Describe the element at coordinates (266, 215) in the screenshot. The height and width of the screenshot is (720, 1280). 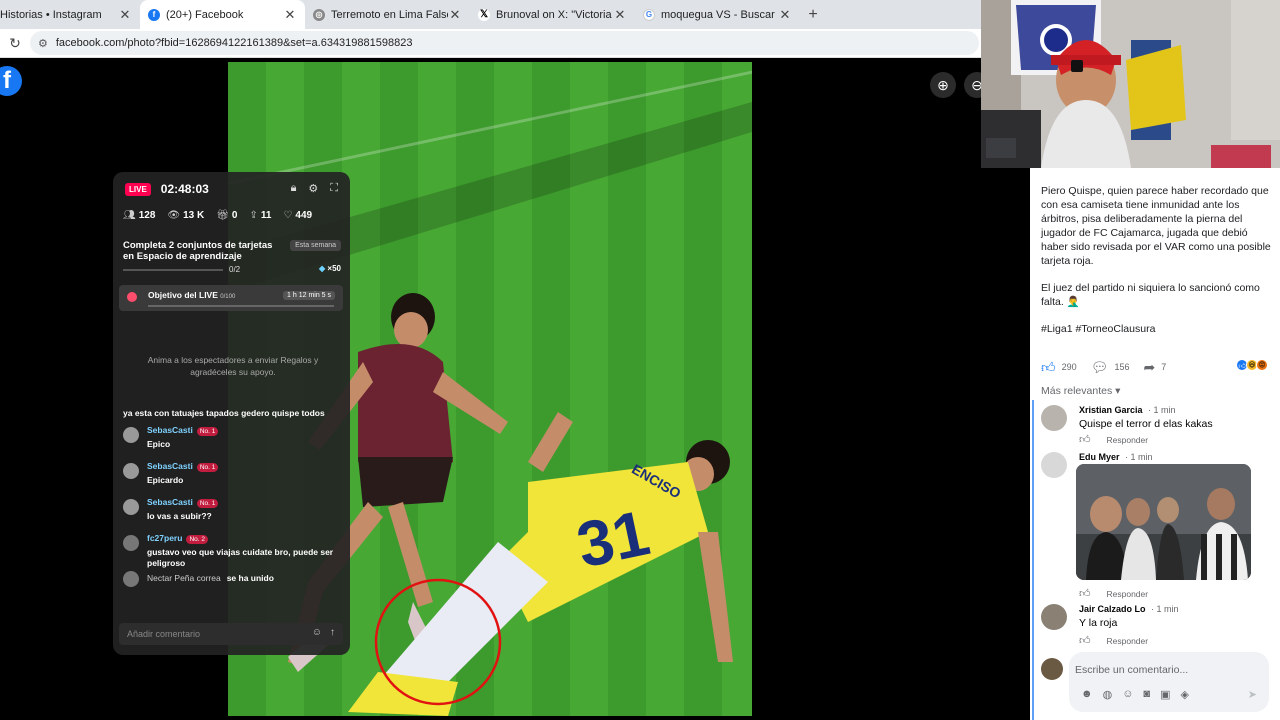
I see `shares-count: 11` at that location.